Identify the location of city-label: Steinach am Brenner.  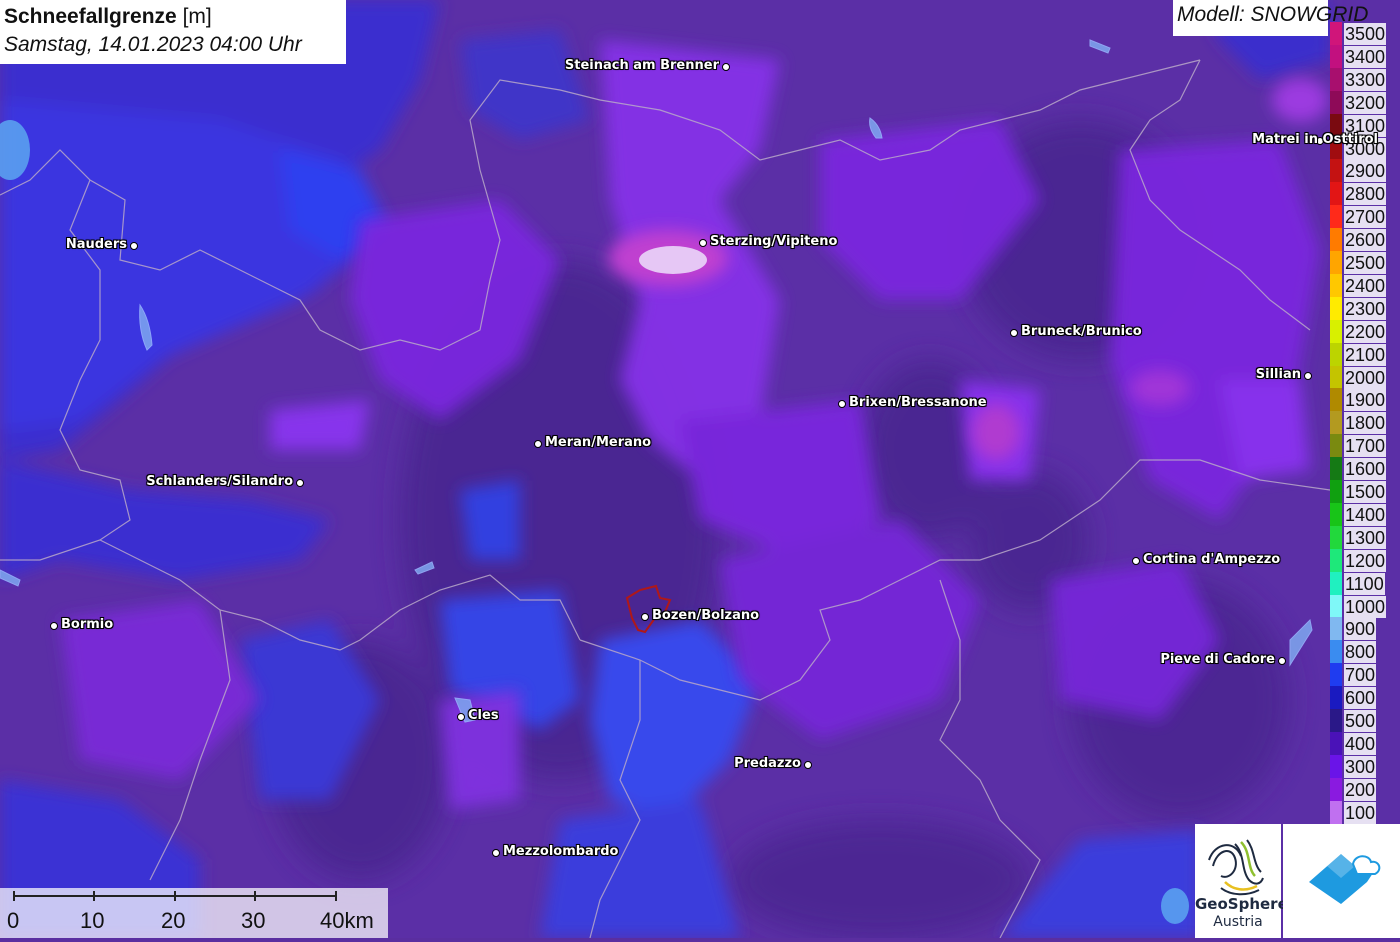
(642, 65).